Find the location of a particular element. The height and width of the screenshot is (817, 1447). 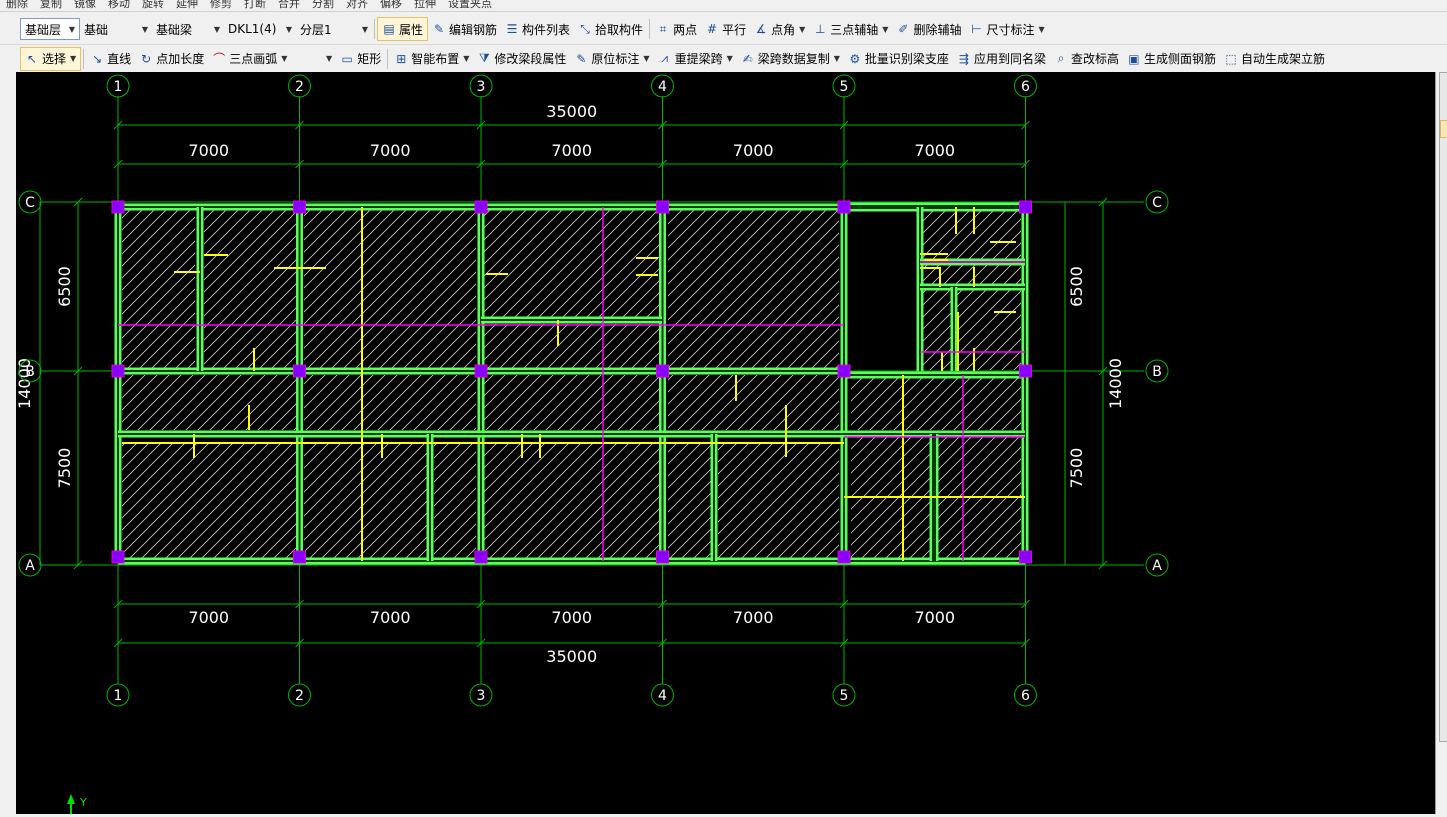

dimension-icon: ⊢ is located at coordinates (976, 29).